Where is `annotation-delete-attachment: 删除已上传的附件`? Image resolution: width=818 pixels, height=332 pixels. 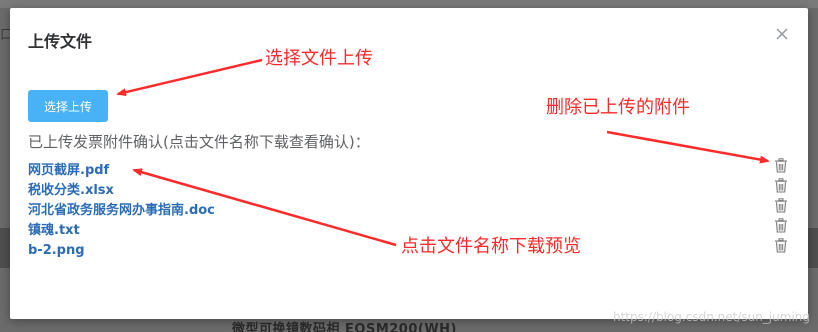
annotation-delete-attachment: 删除已上传的附件 is located at coordinates (618, 107).